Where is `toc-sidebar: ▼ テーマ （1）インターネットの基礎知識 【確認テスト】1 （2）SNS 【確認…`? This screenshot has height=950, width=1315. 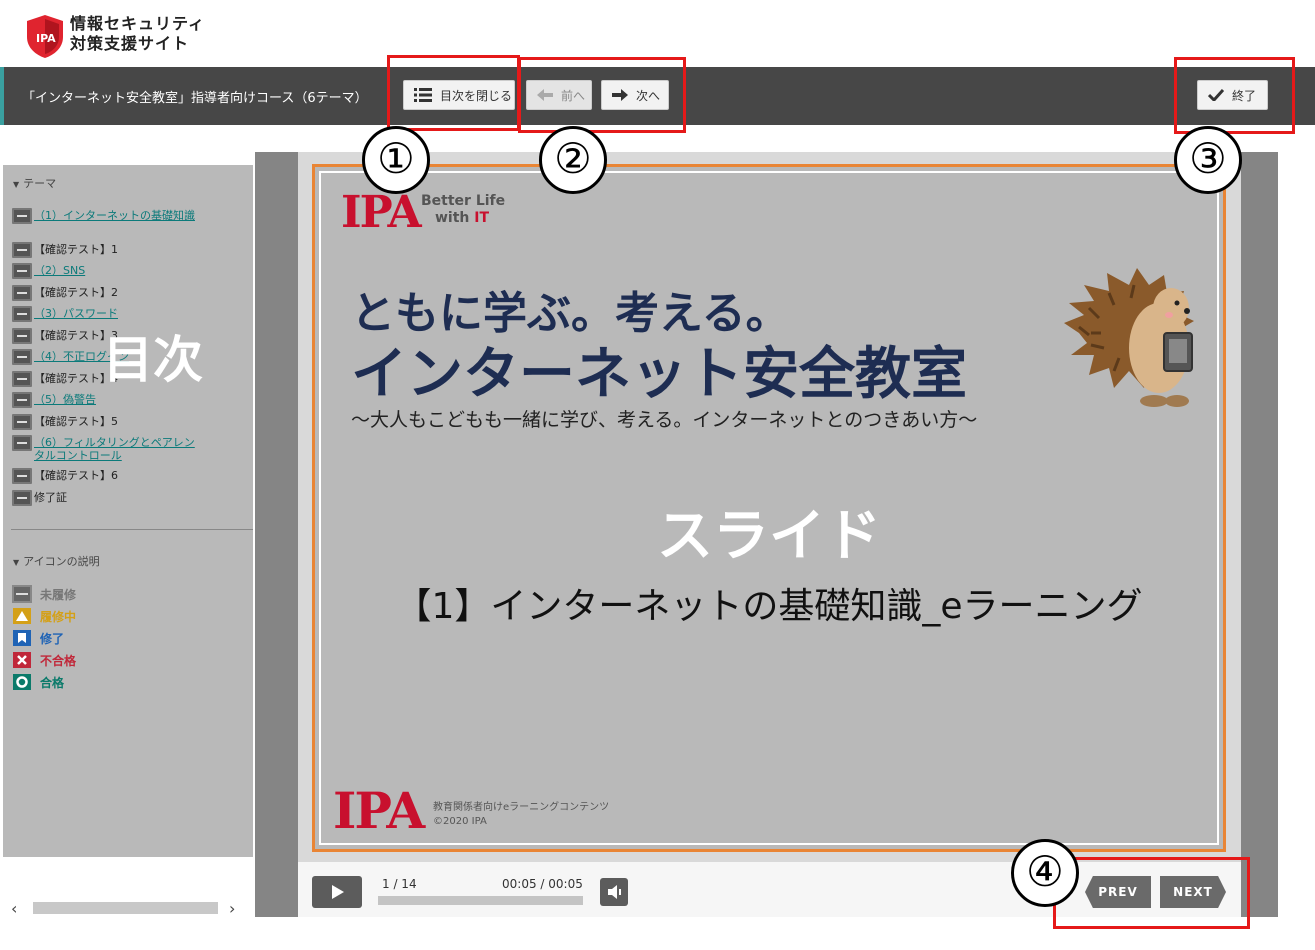 toc-sidebar: ▼ テーマ （1）インターネットの基礎知識 【確認テスト】1 （2）SNS 【確認… is located at coordinates (128, 511).